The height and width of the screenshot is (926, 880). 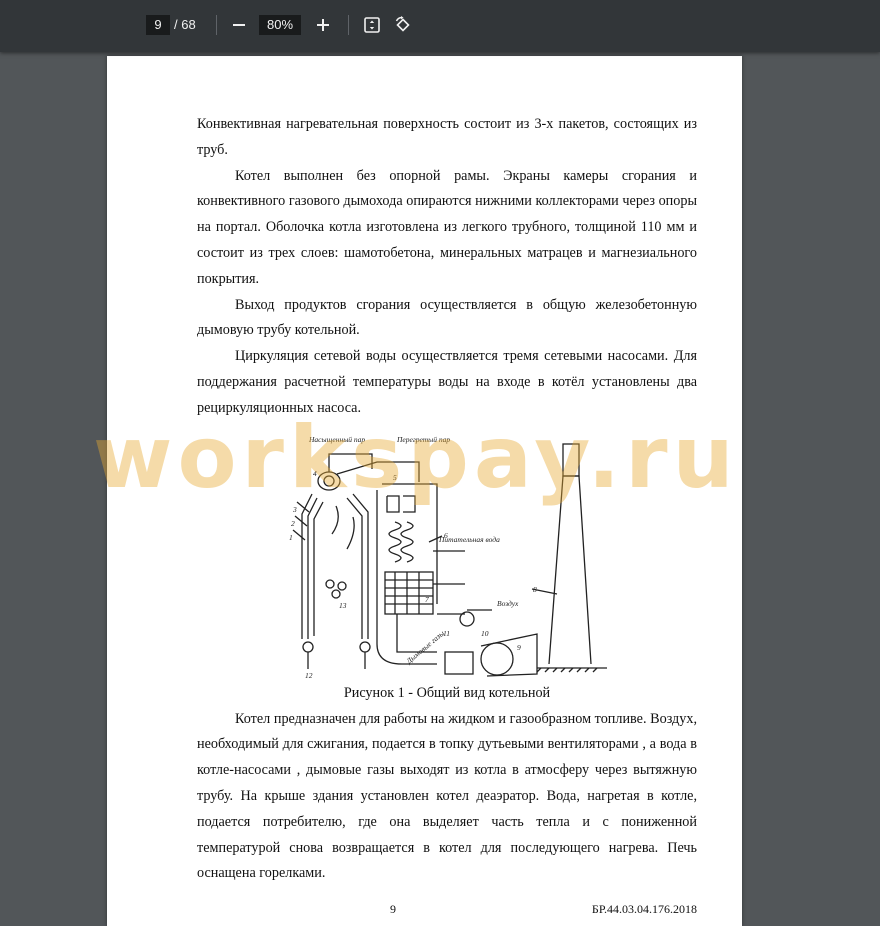 What do you see at coordinates (440, 26) in the screenshot?
I see `pdf-toolbar: 9 / 68 80%` at bounding box center [440, 26].